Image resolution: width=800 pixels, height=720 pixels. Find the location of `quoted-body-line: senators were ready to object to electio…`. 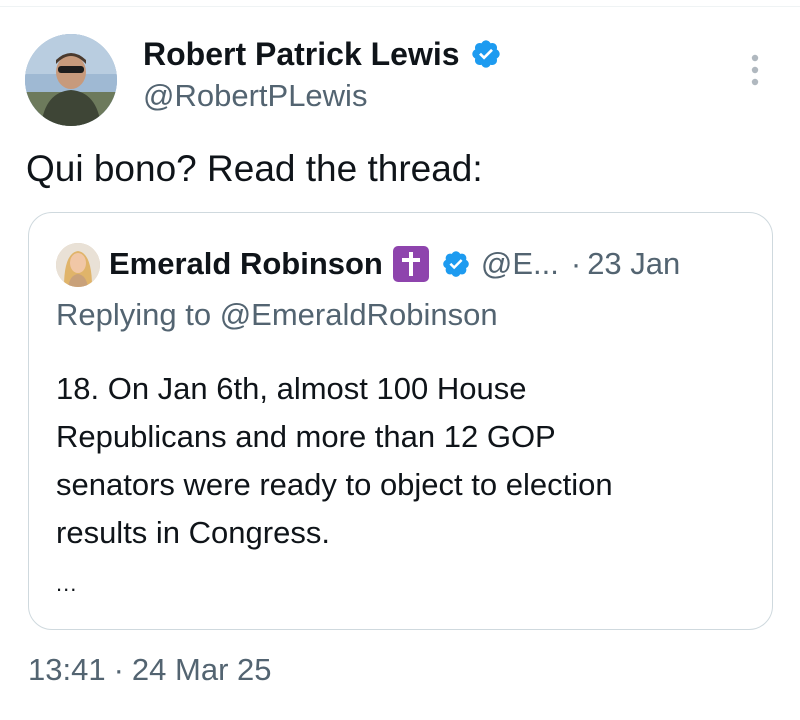

quoted-body-line: senators were ready to object to electio… is located at coordinates (334, 484).